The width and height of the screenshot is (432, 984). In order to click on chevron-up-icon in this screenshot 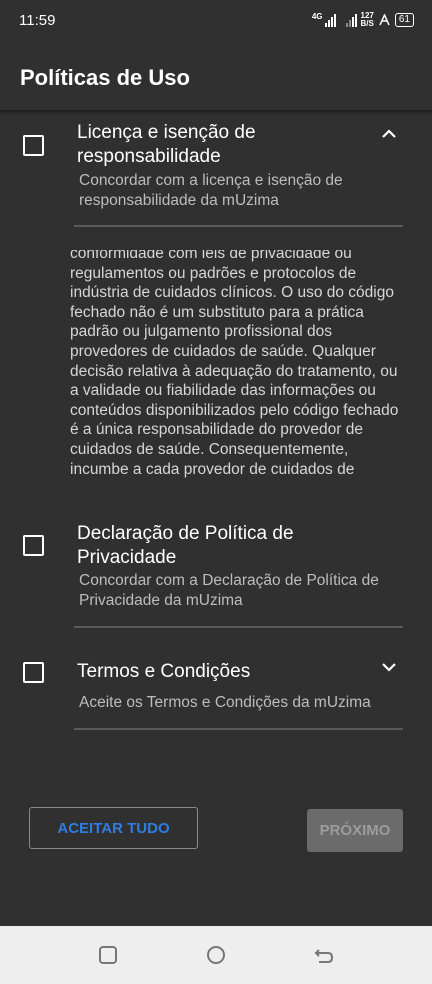, I will do `click(389, 134)`.